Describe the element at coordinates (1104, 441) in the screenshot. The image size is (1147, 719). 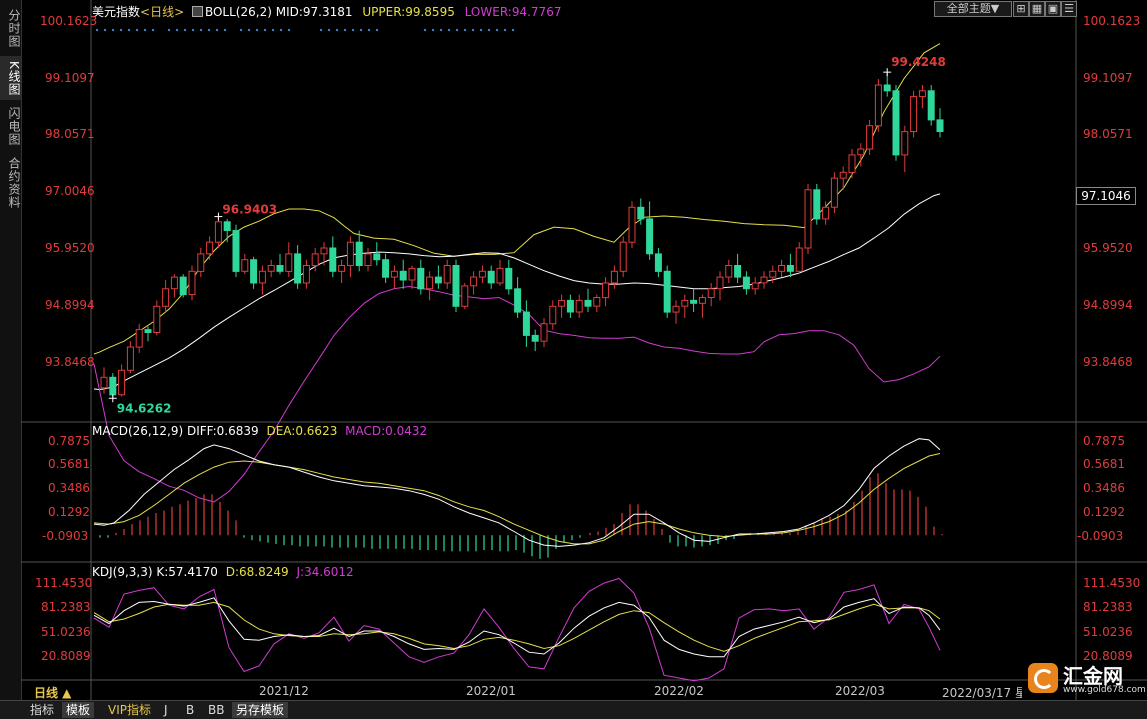
I see `macd-label-right: 0.7875` at that location.